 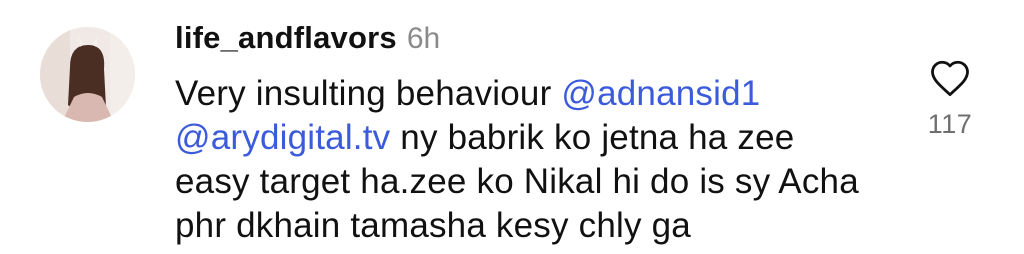 I want to click on like-count: 117, so click(x=950, y=124).